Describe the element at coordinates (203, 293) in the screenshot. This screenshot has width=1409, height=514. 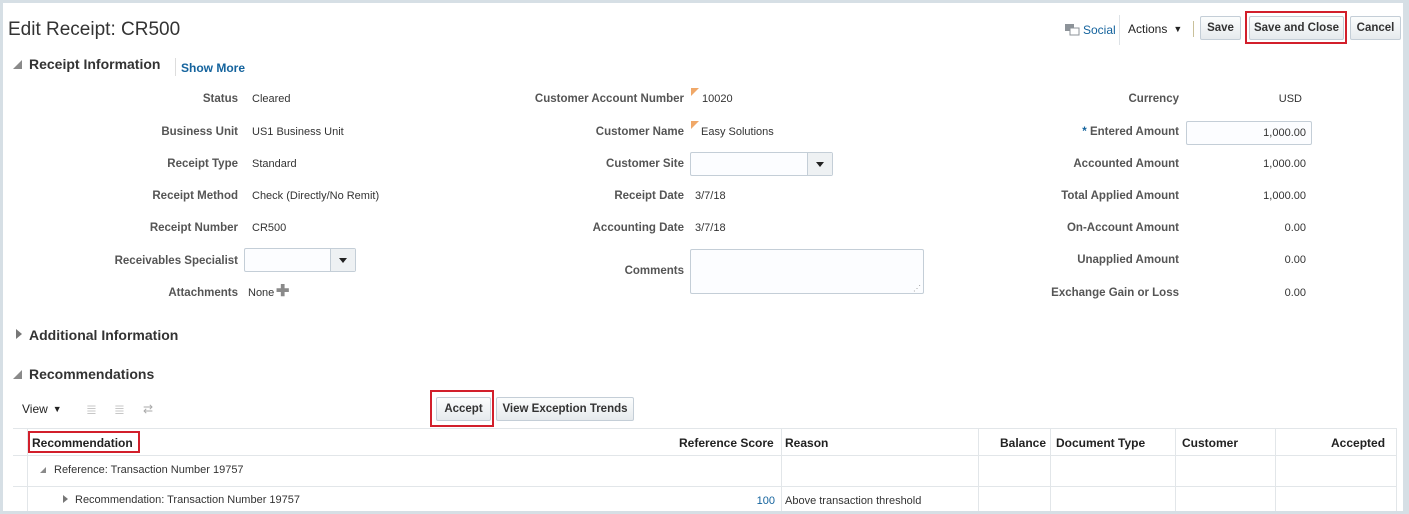
I see `field-label: Attachments` at that location.